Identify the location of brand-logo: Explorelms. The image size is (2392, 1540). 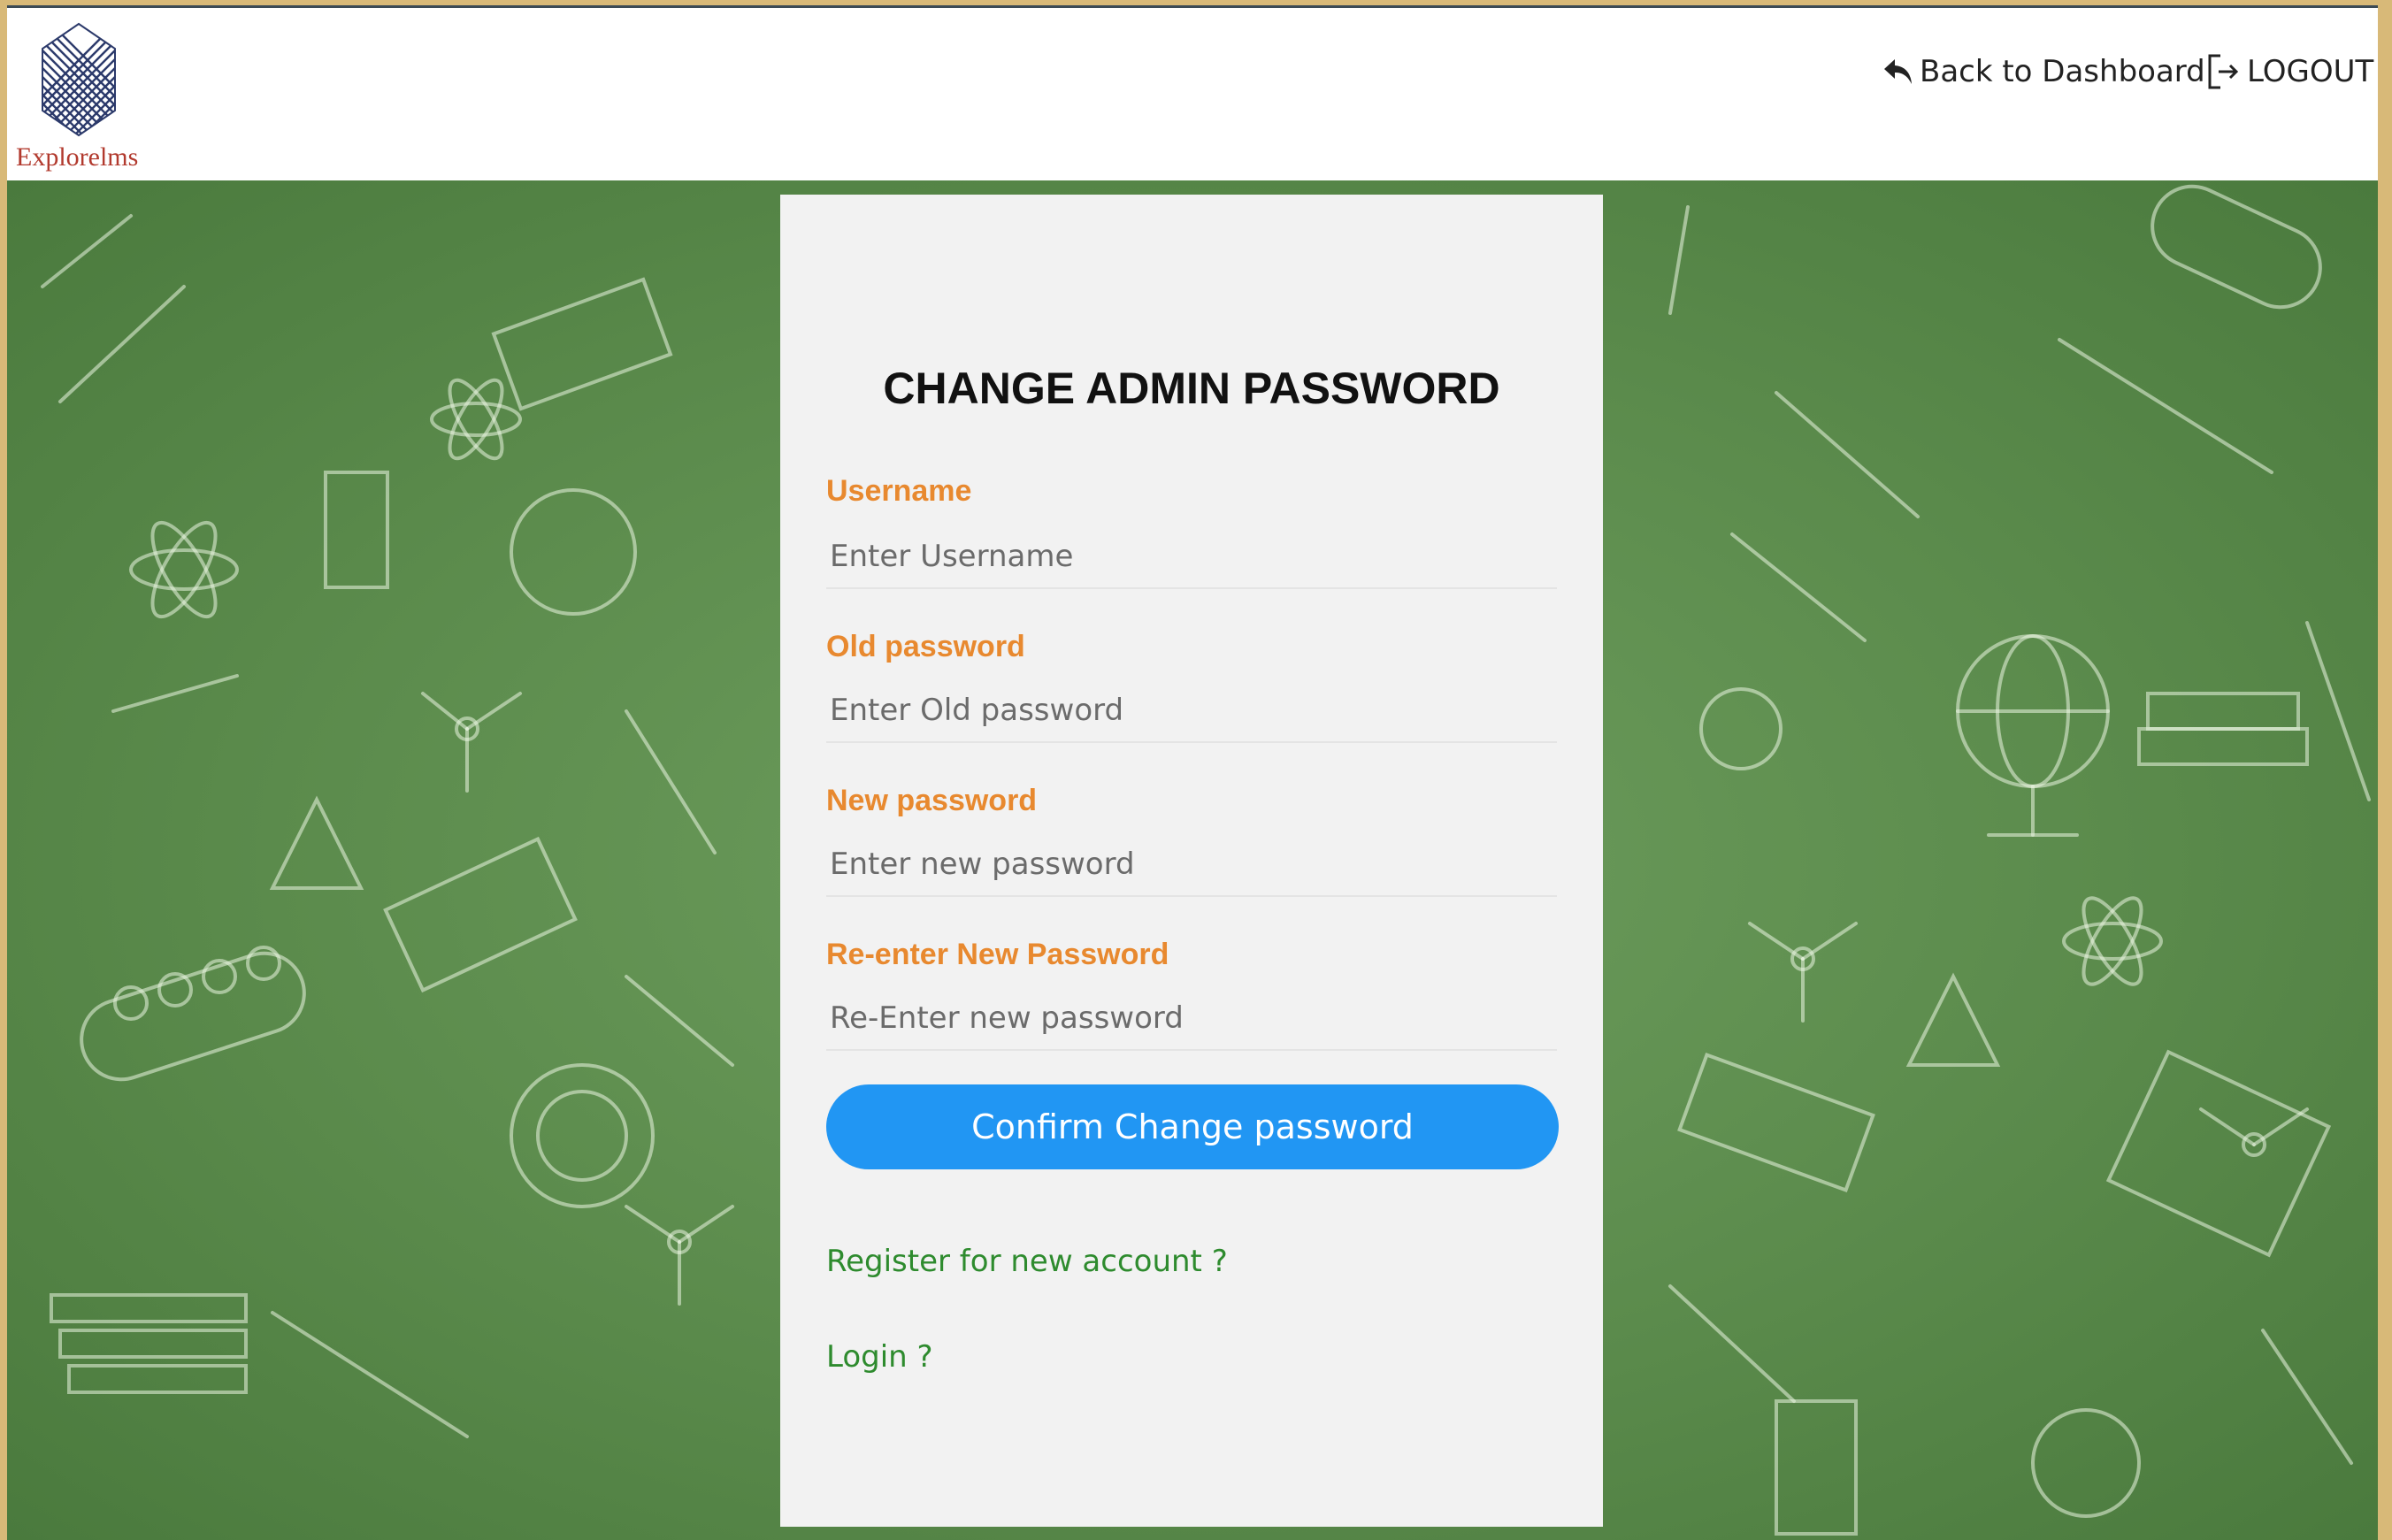
(78, 96).